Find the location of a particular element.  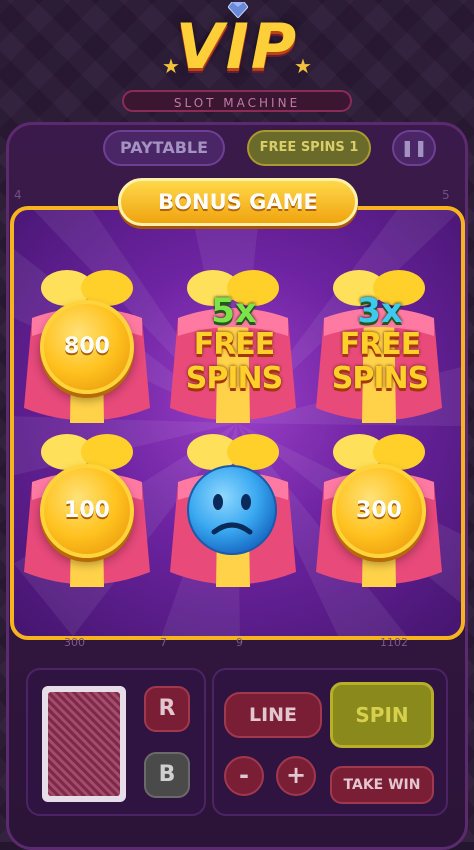

bonus-pick-gift: 800 is located at coordinates (87, 348).